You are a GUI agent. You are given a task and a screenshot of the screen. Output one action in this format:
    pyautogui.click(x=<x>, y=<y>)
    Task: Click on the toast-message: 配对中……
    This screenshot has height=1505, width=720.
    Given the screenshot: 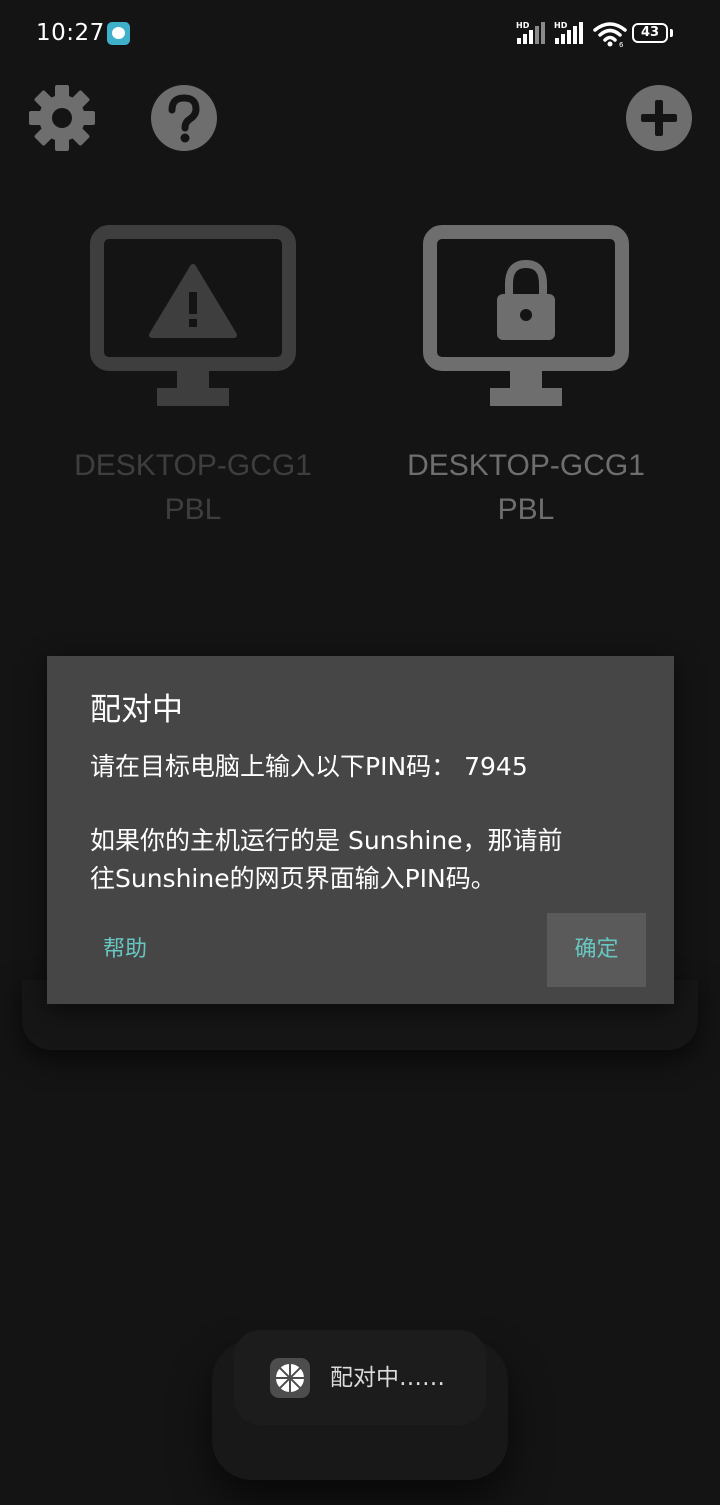 What is the action you would take?
    pyautogui.click(x=387, y=1378)
    